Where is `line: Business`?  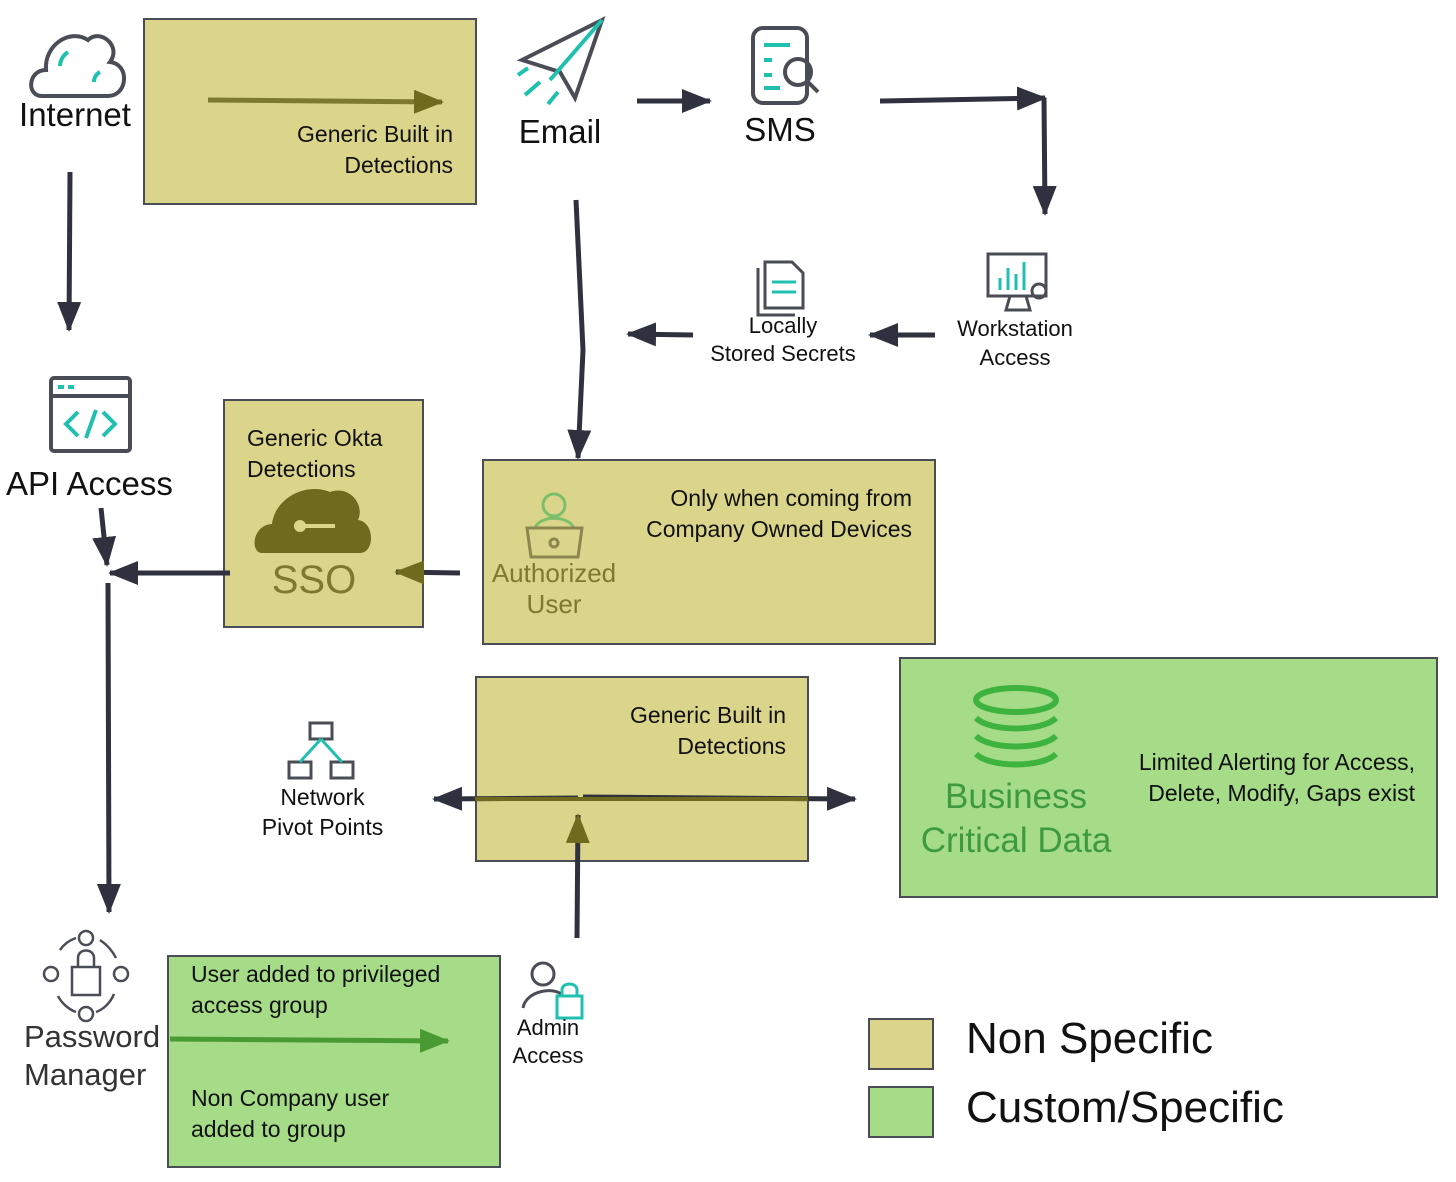 line: Business is located at coordinates (1016, 796).